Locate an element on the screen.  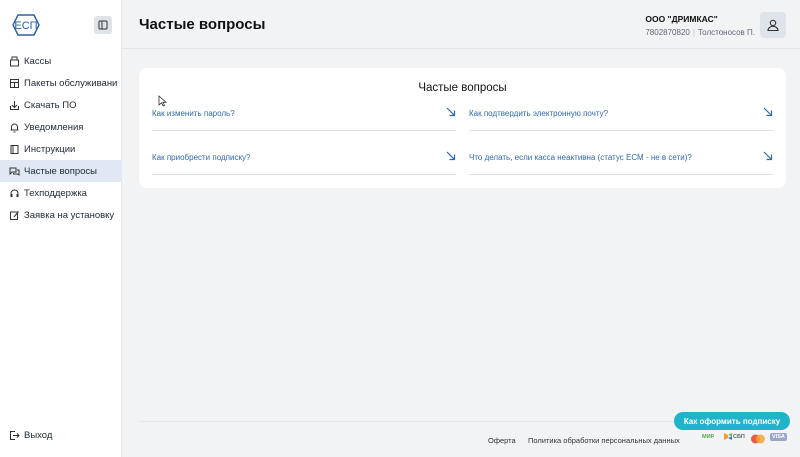
faq-title: Частые вопросы is located at coordinates (462, 88).